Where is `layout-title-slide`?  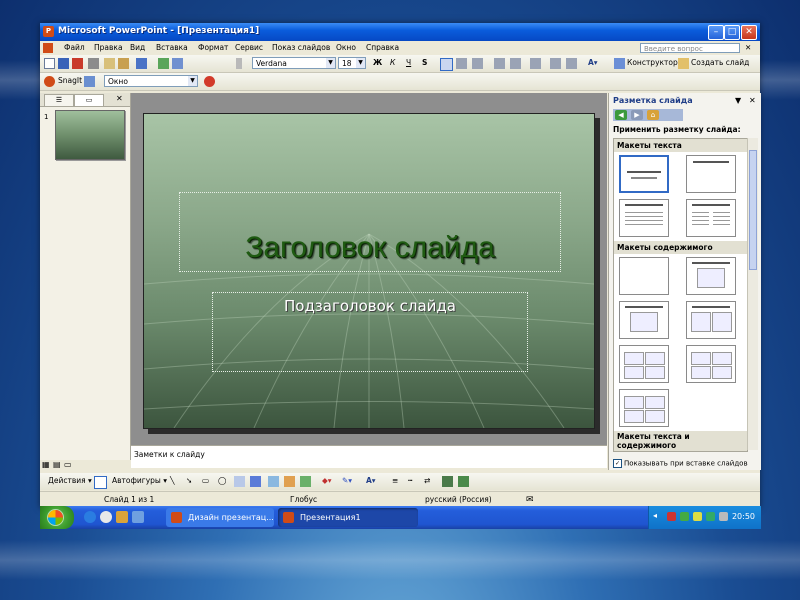
layout-title-slide is located at coordinates (644, 174).